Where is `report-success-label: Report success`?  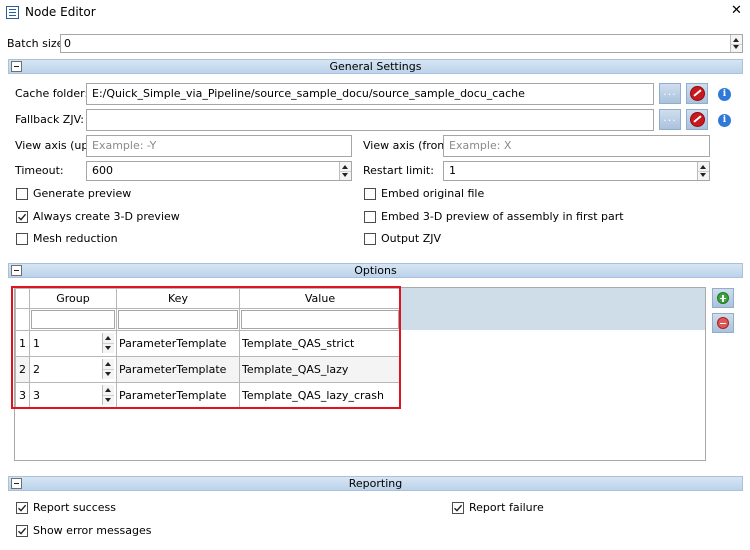 report-success-label: Report success is located at coordinates (74, 507).